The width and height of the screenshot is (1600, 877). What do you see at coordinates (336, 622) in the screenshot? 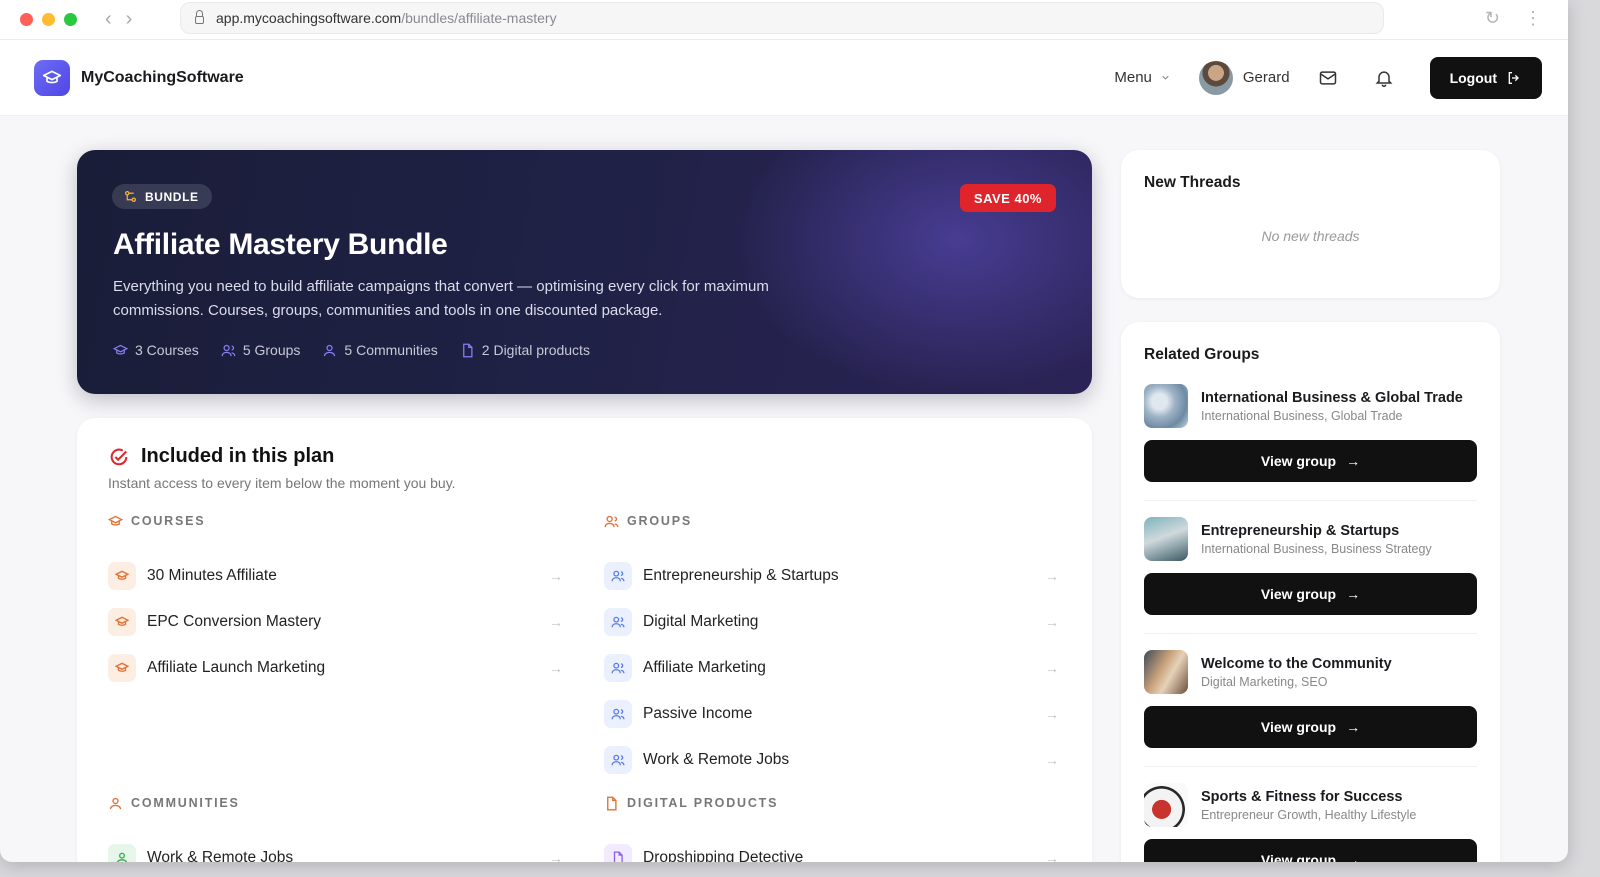
I see `course-item: EPC Conversion Mastery →` at bounding box center [336, 622].